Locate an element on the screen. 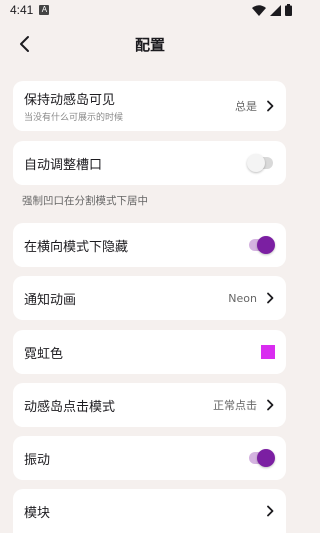 The width and height of the screenshot is (320, 533). vibration-switch is located at coordinates (261, 458).